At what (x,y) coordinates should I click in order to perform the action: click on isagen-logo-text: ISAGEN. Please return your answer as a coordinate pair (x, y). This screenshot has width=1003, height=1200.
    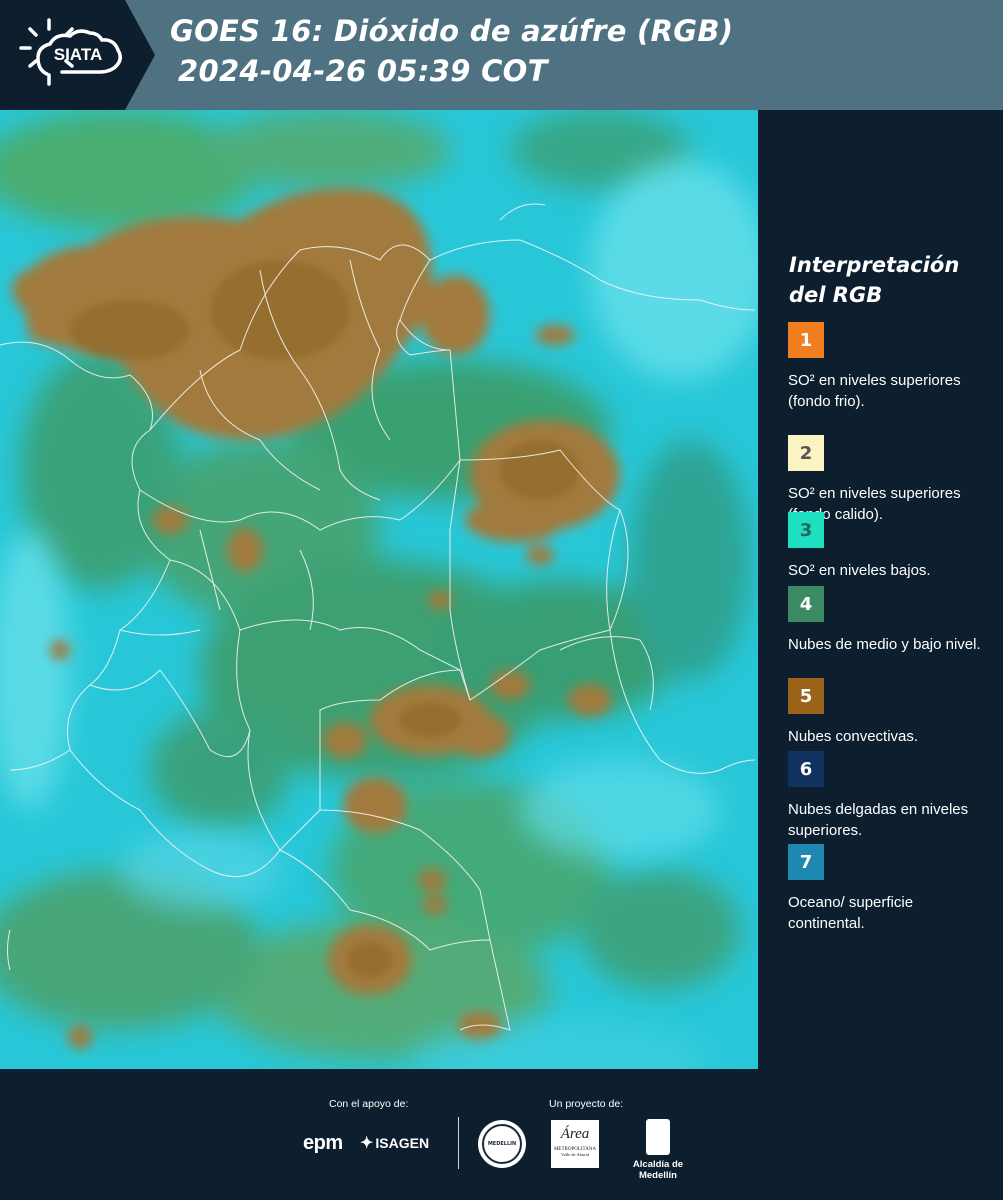
    Looking at the image, I should click on (402, 1143).